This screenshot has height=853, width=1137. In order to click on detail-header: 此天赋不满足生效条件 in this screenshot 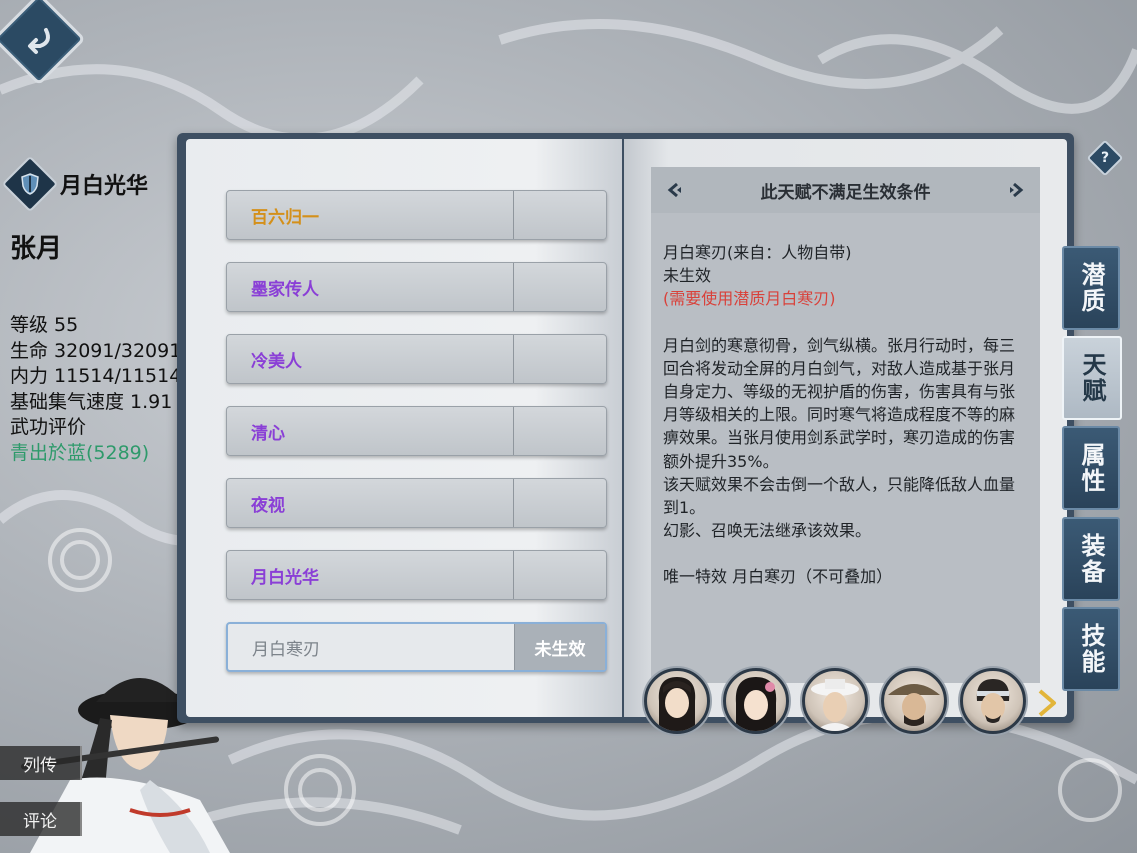, I will do `click(845, 190)`.